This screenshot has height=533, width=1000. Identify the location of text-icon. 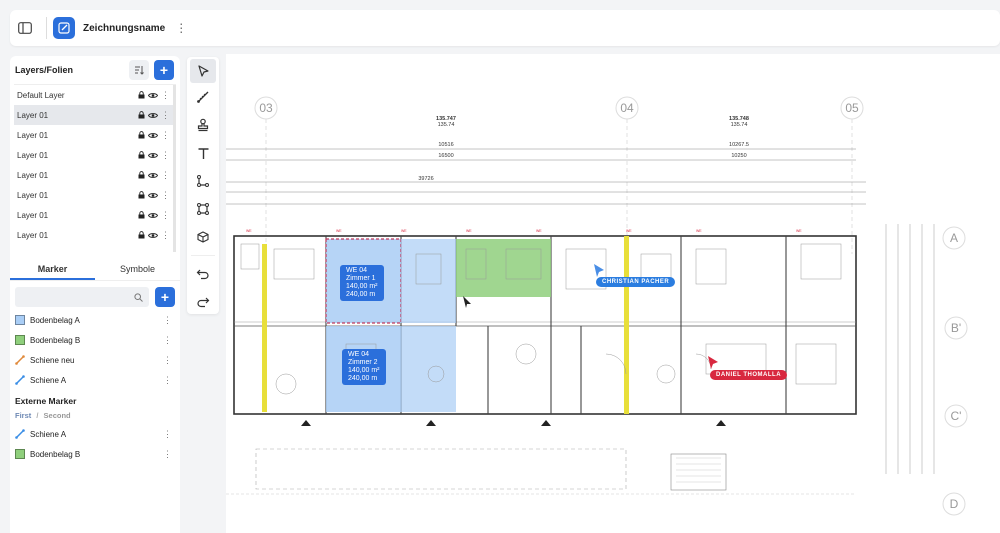
(203, 153).